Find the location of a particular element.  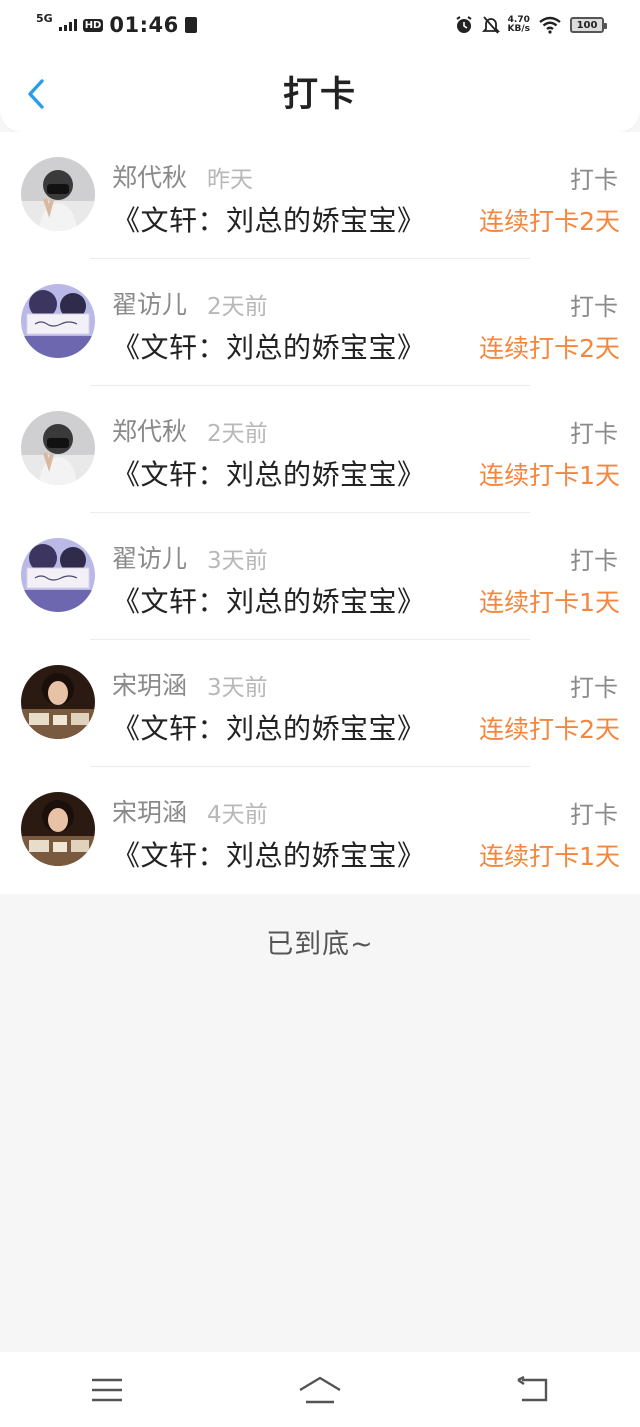

wifi-icon is located at coordinates (550, 25).